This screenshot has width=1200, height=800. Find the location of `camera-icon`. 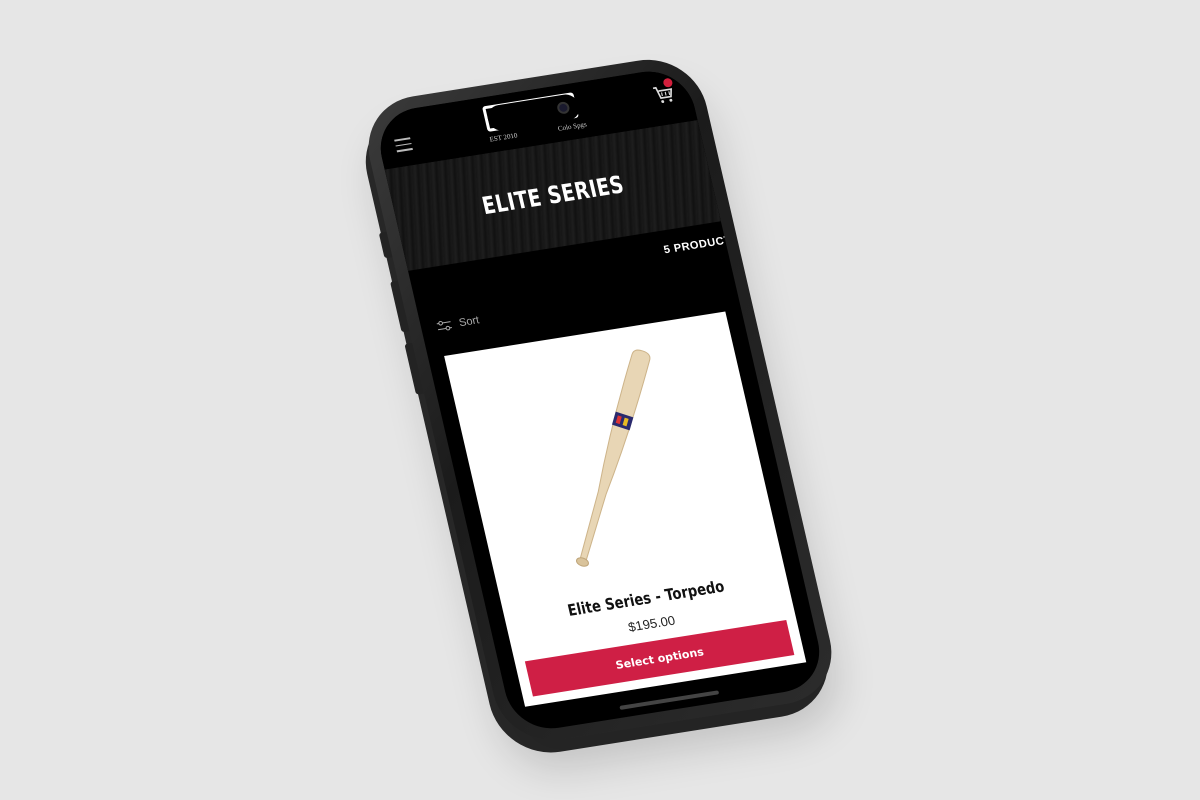

camera-icon is located at coordinates (563, 108).